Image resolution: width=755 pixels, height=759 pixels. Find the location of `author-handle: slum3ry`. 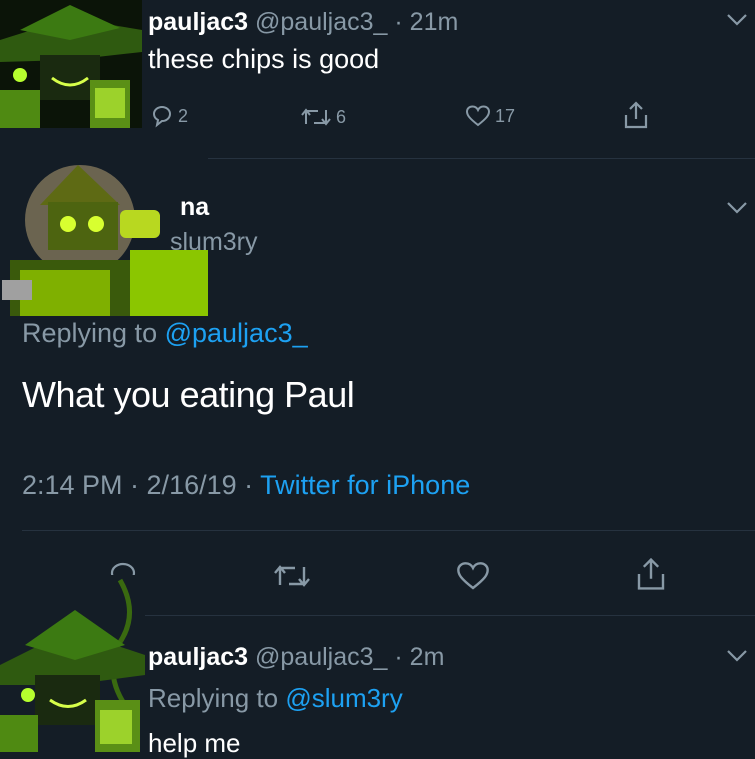

author-handle: slum3ry is located at coordinates (214, 242).